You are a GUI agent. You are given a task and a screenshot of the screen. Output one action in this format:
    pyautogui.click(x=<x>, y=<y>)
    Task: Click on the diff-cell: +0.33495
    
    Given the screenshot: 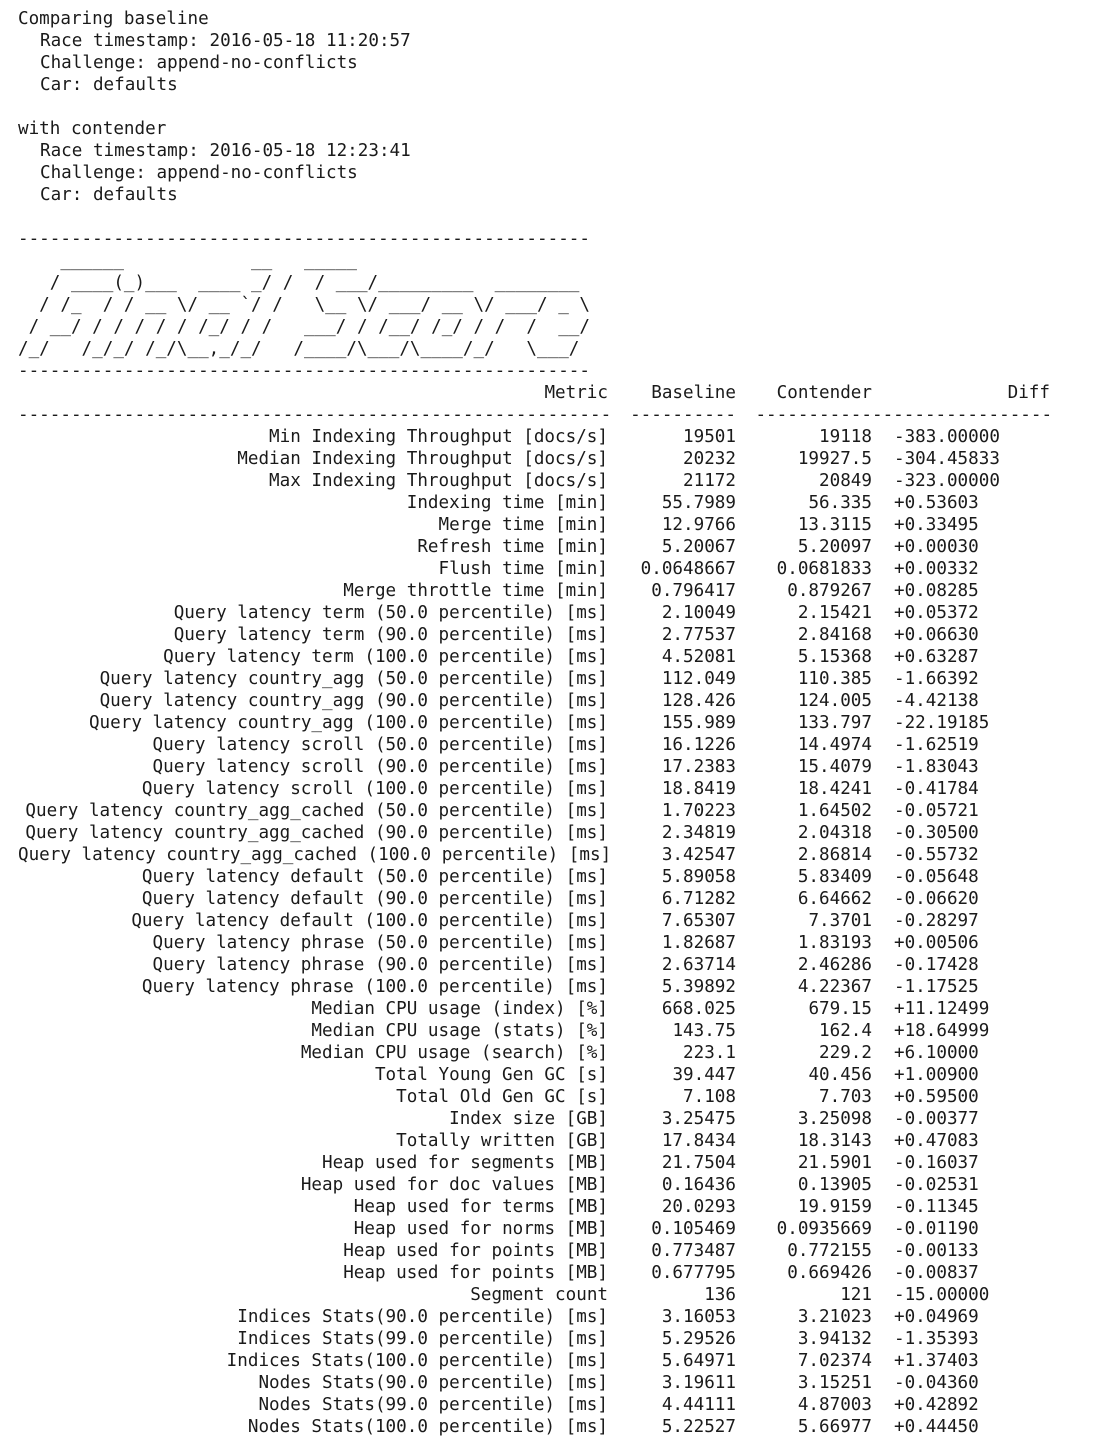 What is the action you would take?
    pyautogui.click(x=936, y=525)
    